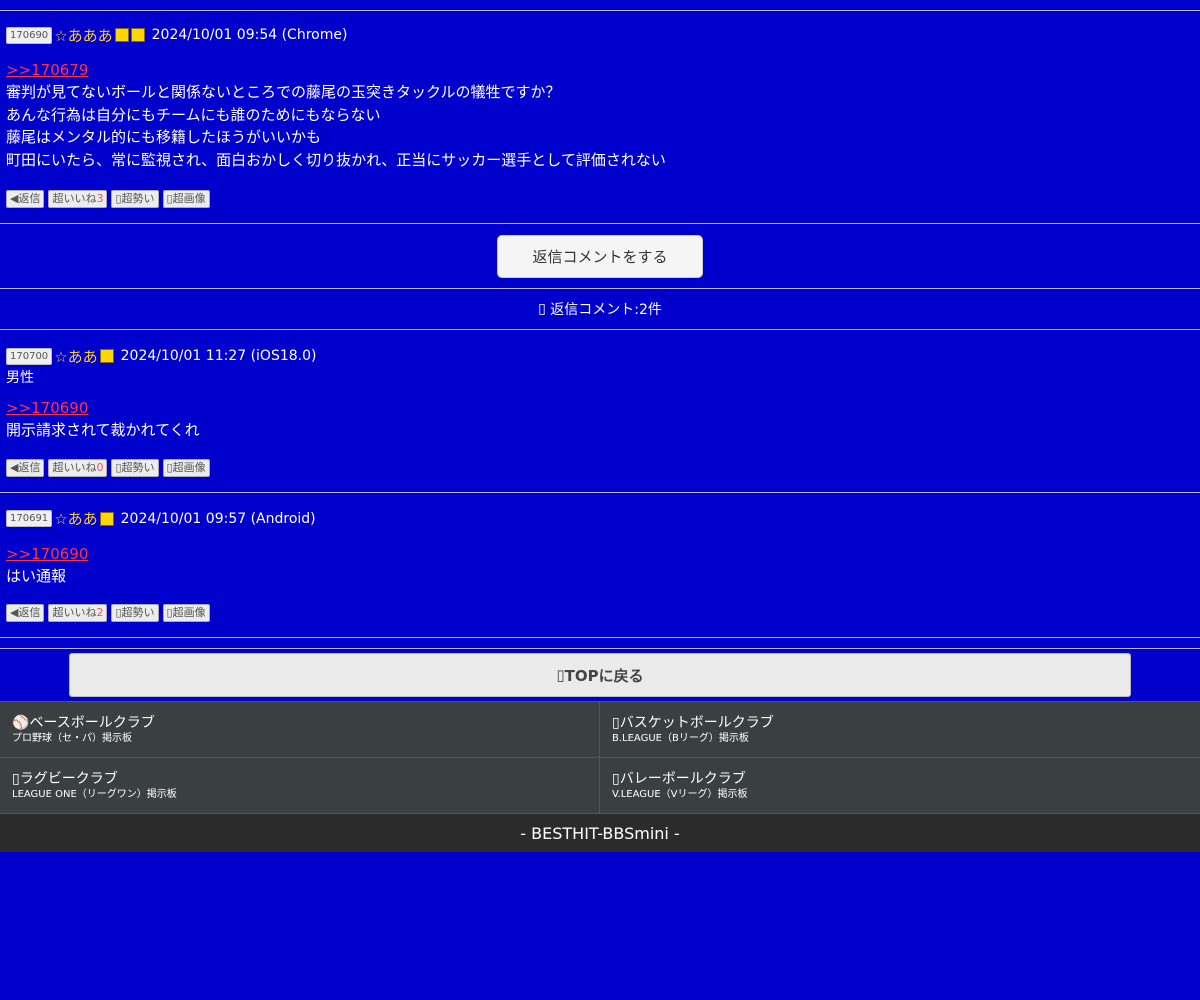 The width and height of the screenshot is (1200, 1000). I want to click on club-link-volleyball: ▯バレーボールクラブ V.LEAGUE（Vリーグ）掲示板, so click(900, 786).